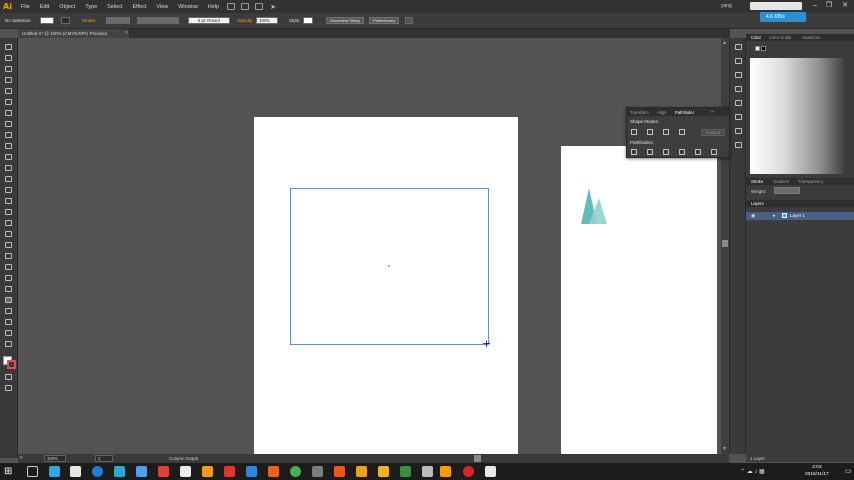  What do you see at coordinates (8, 344) in the screenshot?
I see `zoom-tool-icon` at bounding box center [8, 344].